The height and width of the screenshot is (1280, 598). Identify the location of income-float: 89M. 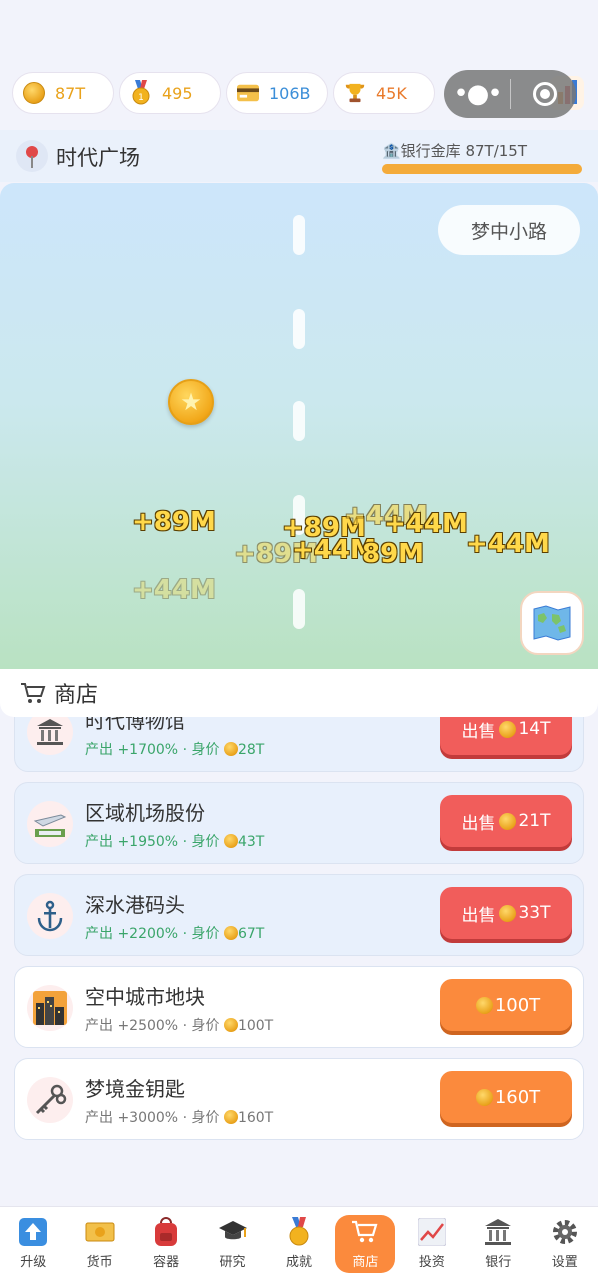
(393, 554).